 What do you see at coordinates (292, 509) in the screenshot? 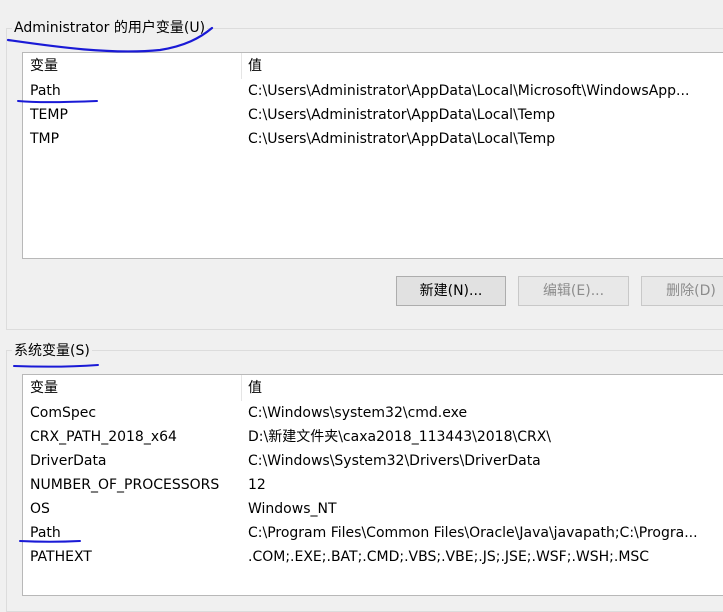
I see `var-value: Windows_NT` at bounding box center [292, 509].